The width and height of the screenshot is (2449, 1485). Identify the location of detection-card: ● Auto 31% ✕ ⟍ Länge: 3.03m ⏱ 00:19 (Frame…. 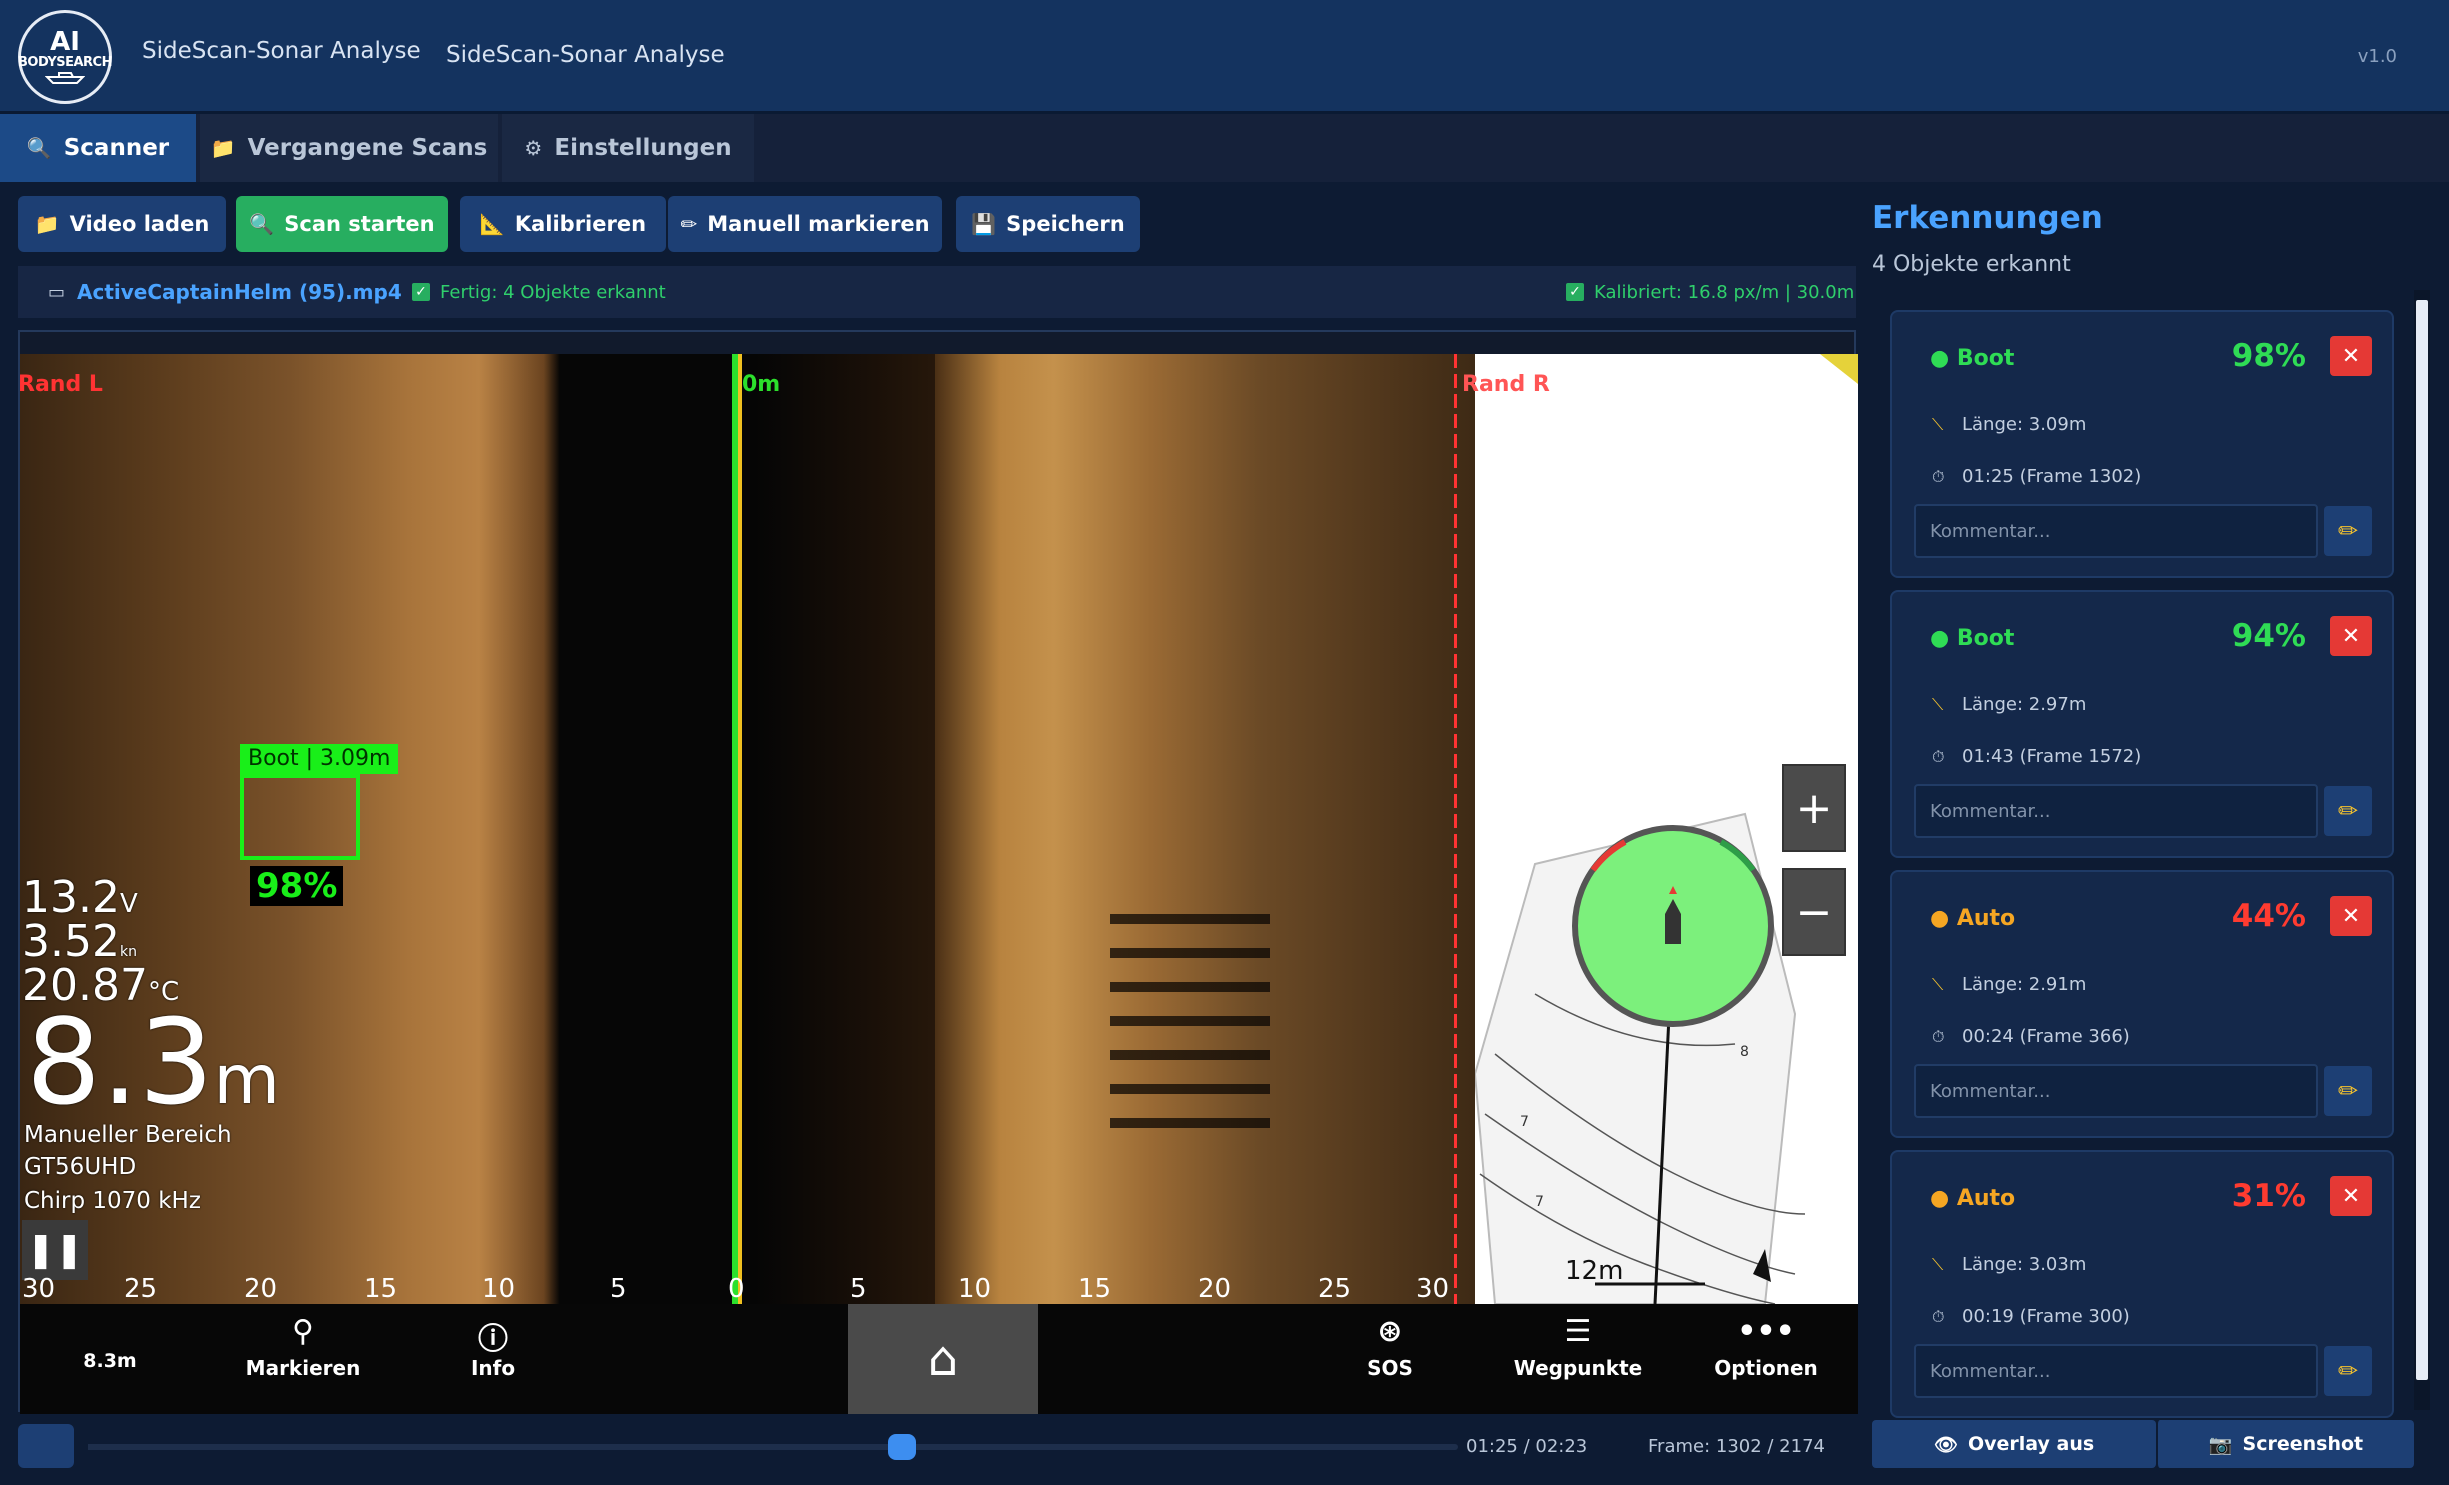
(2142, 1284).